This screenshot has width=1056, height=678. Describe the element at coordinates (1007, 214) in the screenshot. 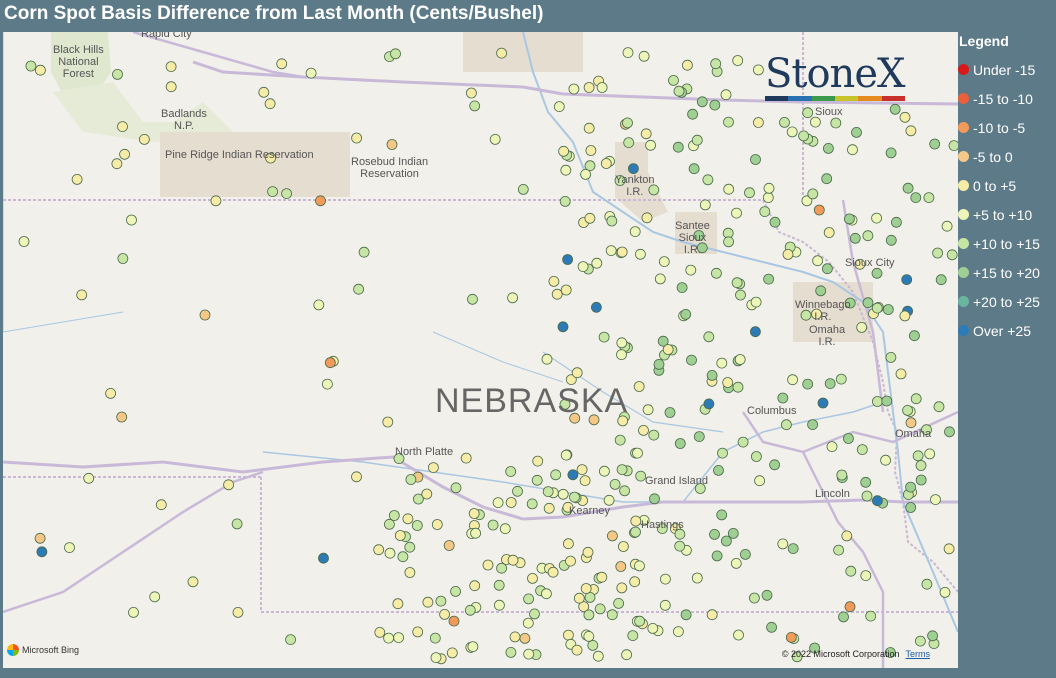

I see `legend-item: +5 to +10` at that location.